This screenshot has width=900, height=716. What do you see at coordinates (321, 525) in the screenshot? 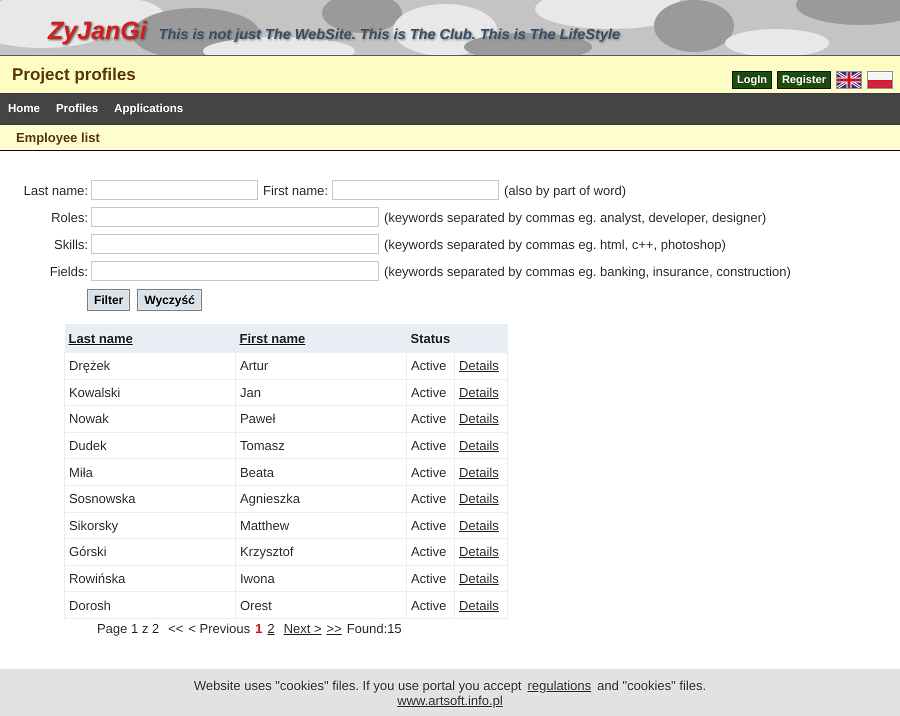
I see `table-cell: Matthew` at bounding box center [321, 525].